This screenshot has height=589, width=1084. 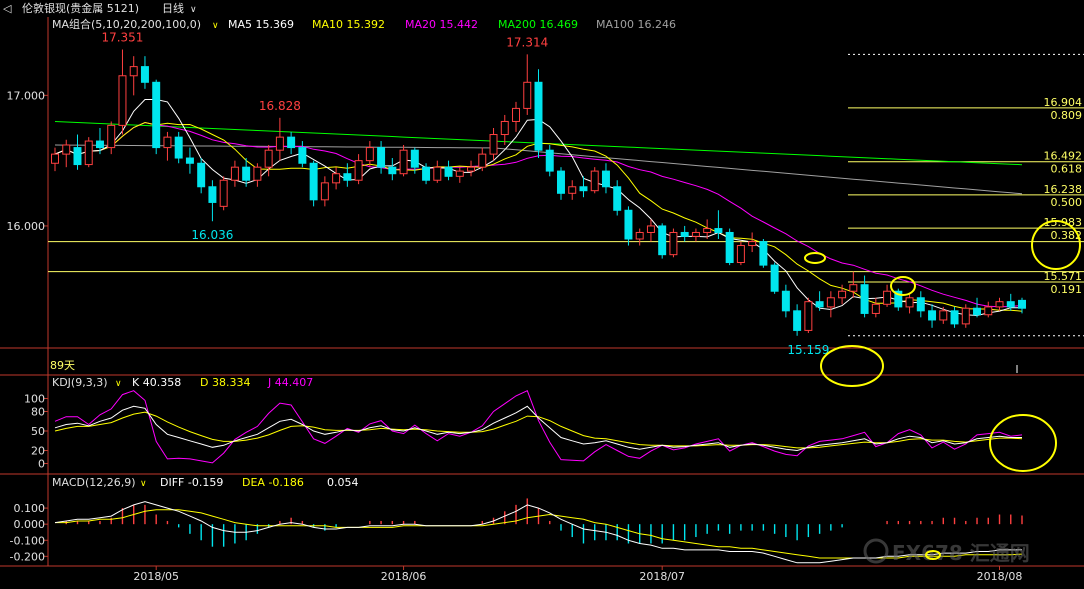 What do you see at coordinates (80, 382) in the screenshot?
I see `kdj-name: KDJ(9,3,3)` at bounding box center [80, 382].